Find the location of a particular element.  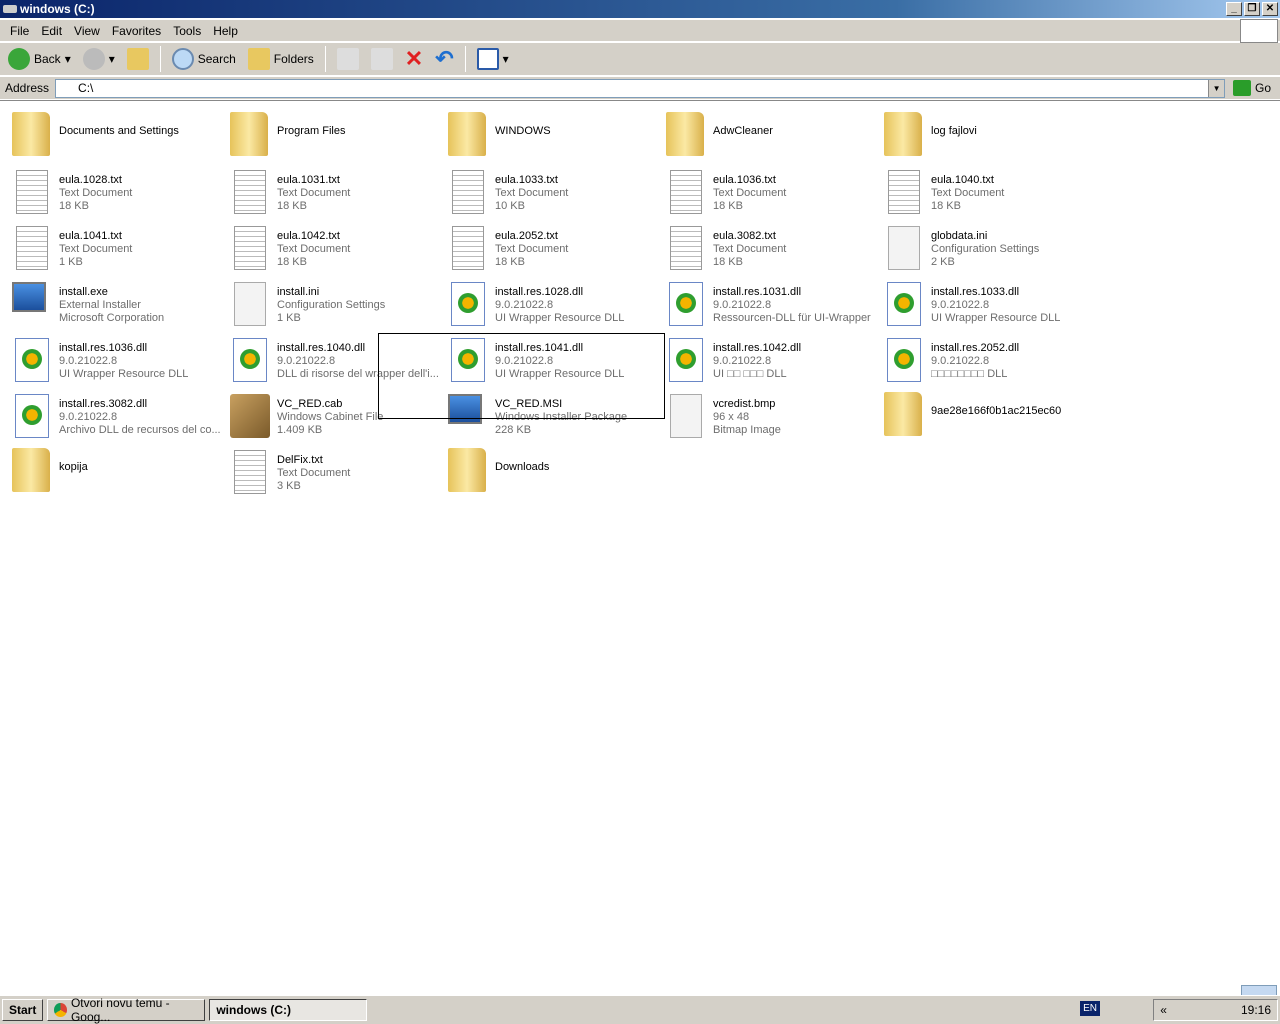

file-text: 9ae28e166f0b1ac215ec60 is located at coordinates (1012, 411).